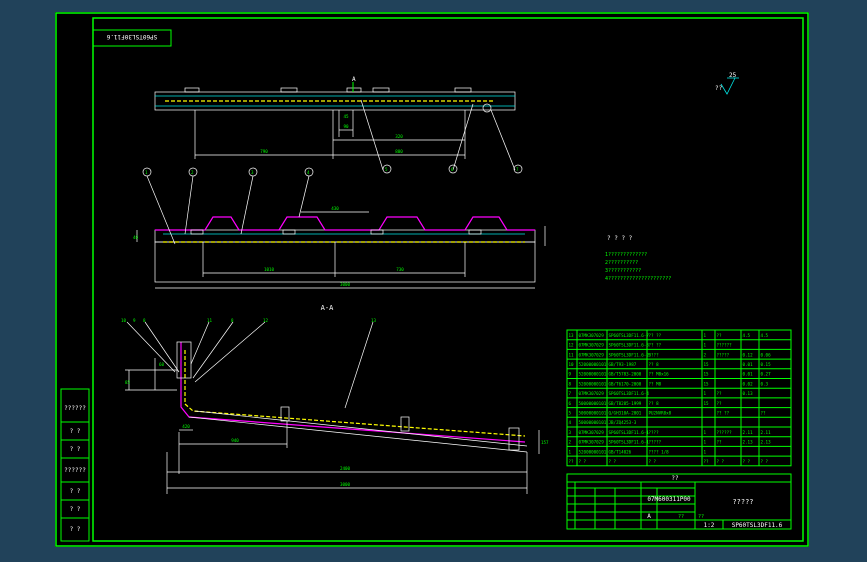  Describe the element at coordinates (748, 364) in the screenshot. I see `bom-cell: 0.01` at that location.